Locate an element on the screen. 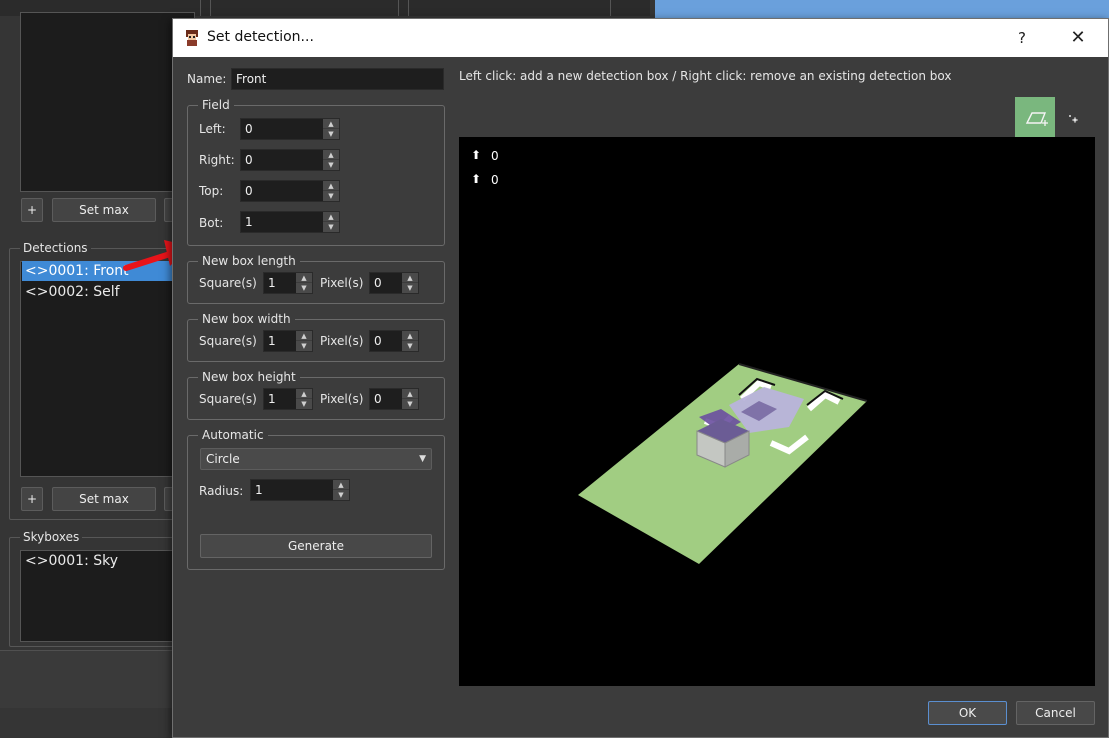 The height and width of the screenshot is (738, 1109). radius-value: 1 is located at coordinates (259, 490).